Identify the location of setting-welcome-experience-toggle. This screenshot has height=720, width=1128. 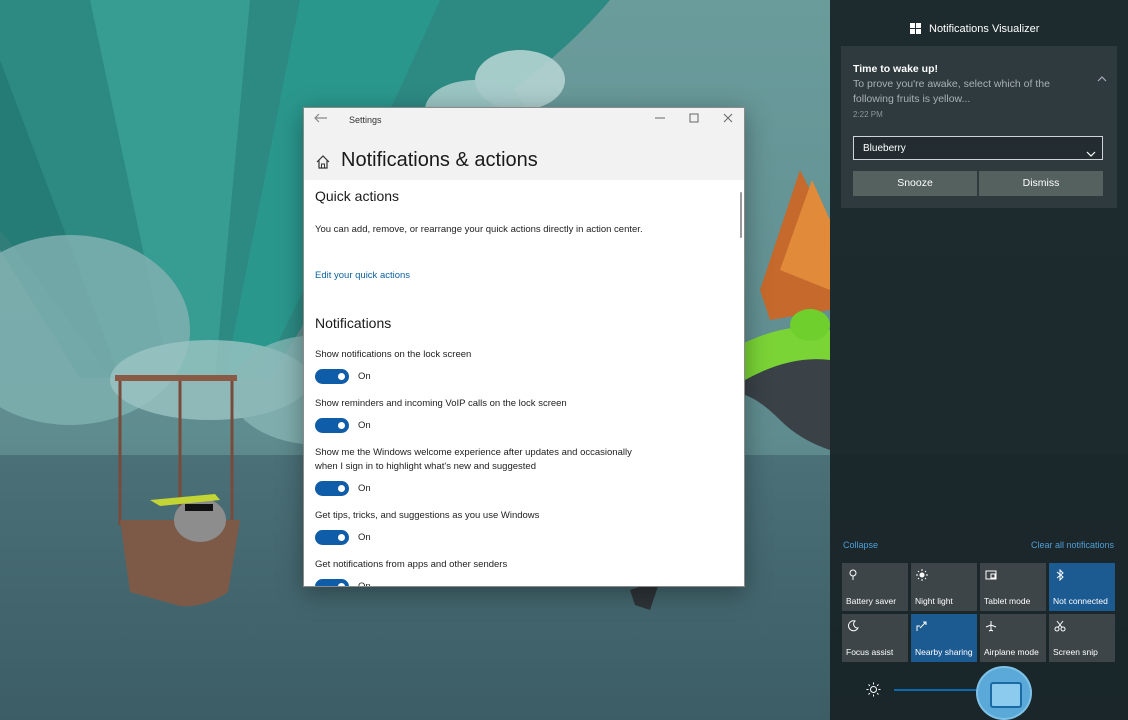
(332, 488).